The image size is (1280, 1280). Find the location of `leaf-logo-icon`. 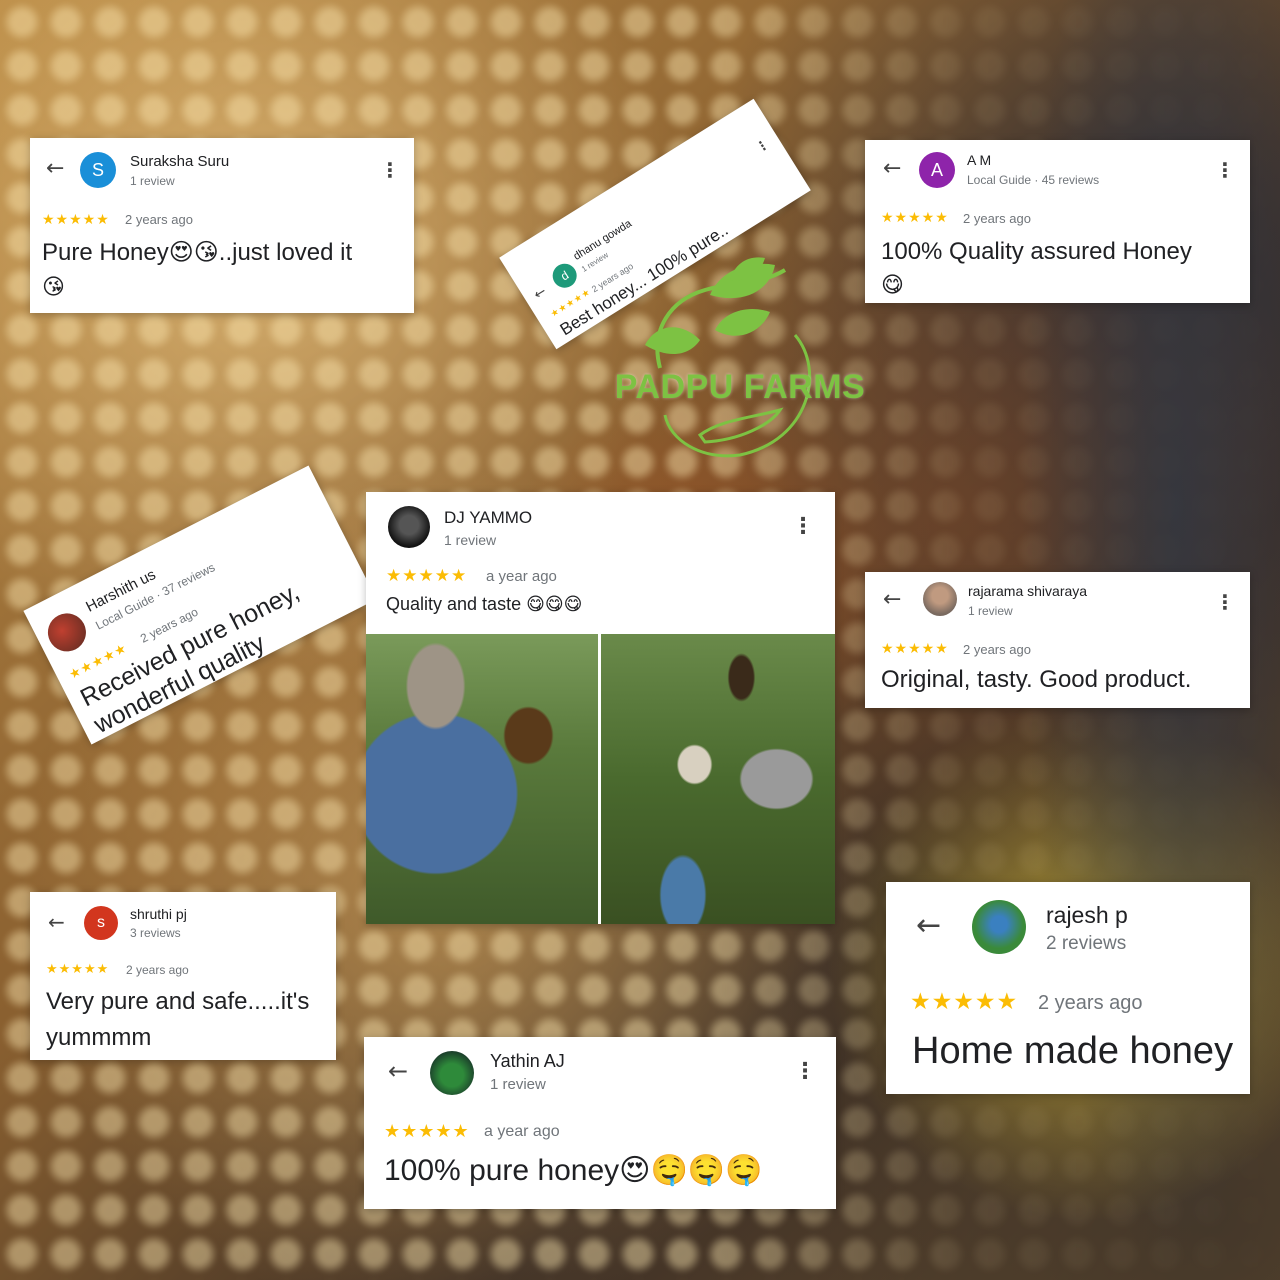

leaf-logo-icon is located at coordinates (728, 357).